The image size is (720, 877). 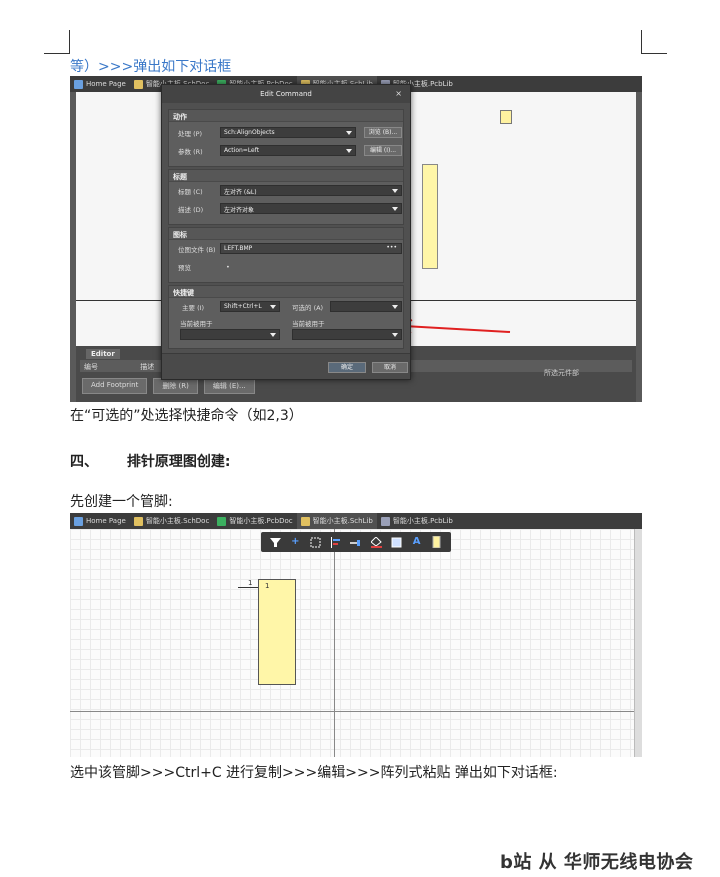 I want to click on shortcut-instruction: 在“可选的”处选择快捷命令（如2,3）, so click(x=186, y=416).